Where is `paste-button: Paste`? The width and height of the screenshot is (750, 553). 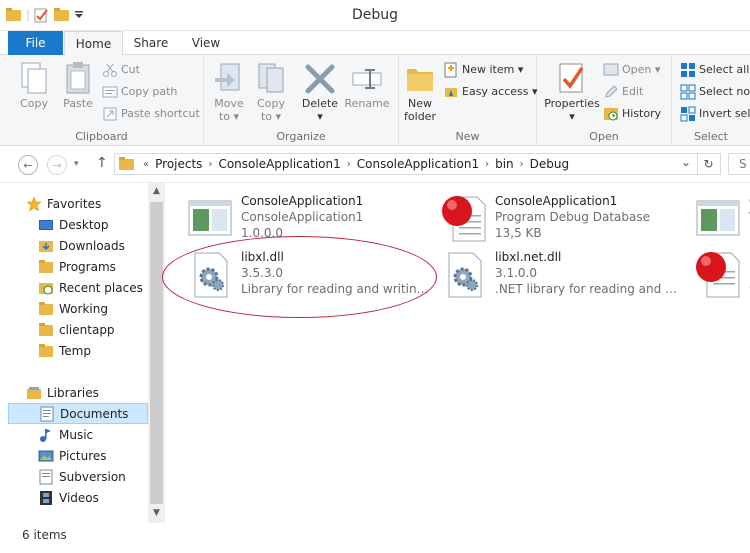
paste-button: Paste is located at coordinates (78, 85).